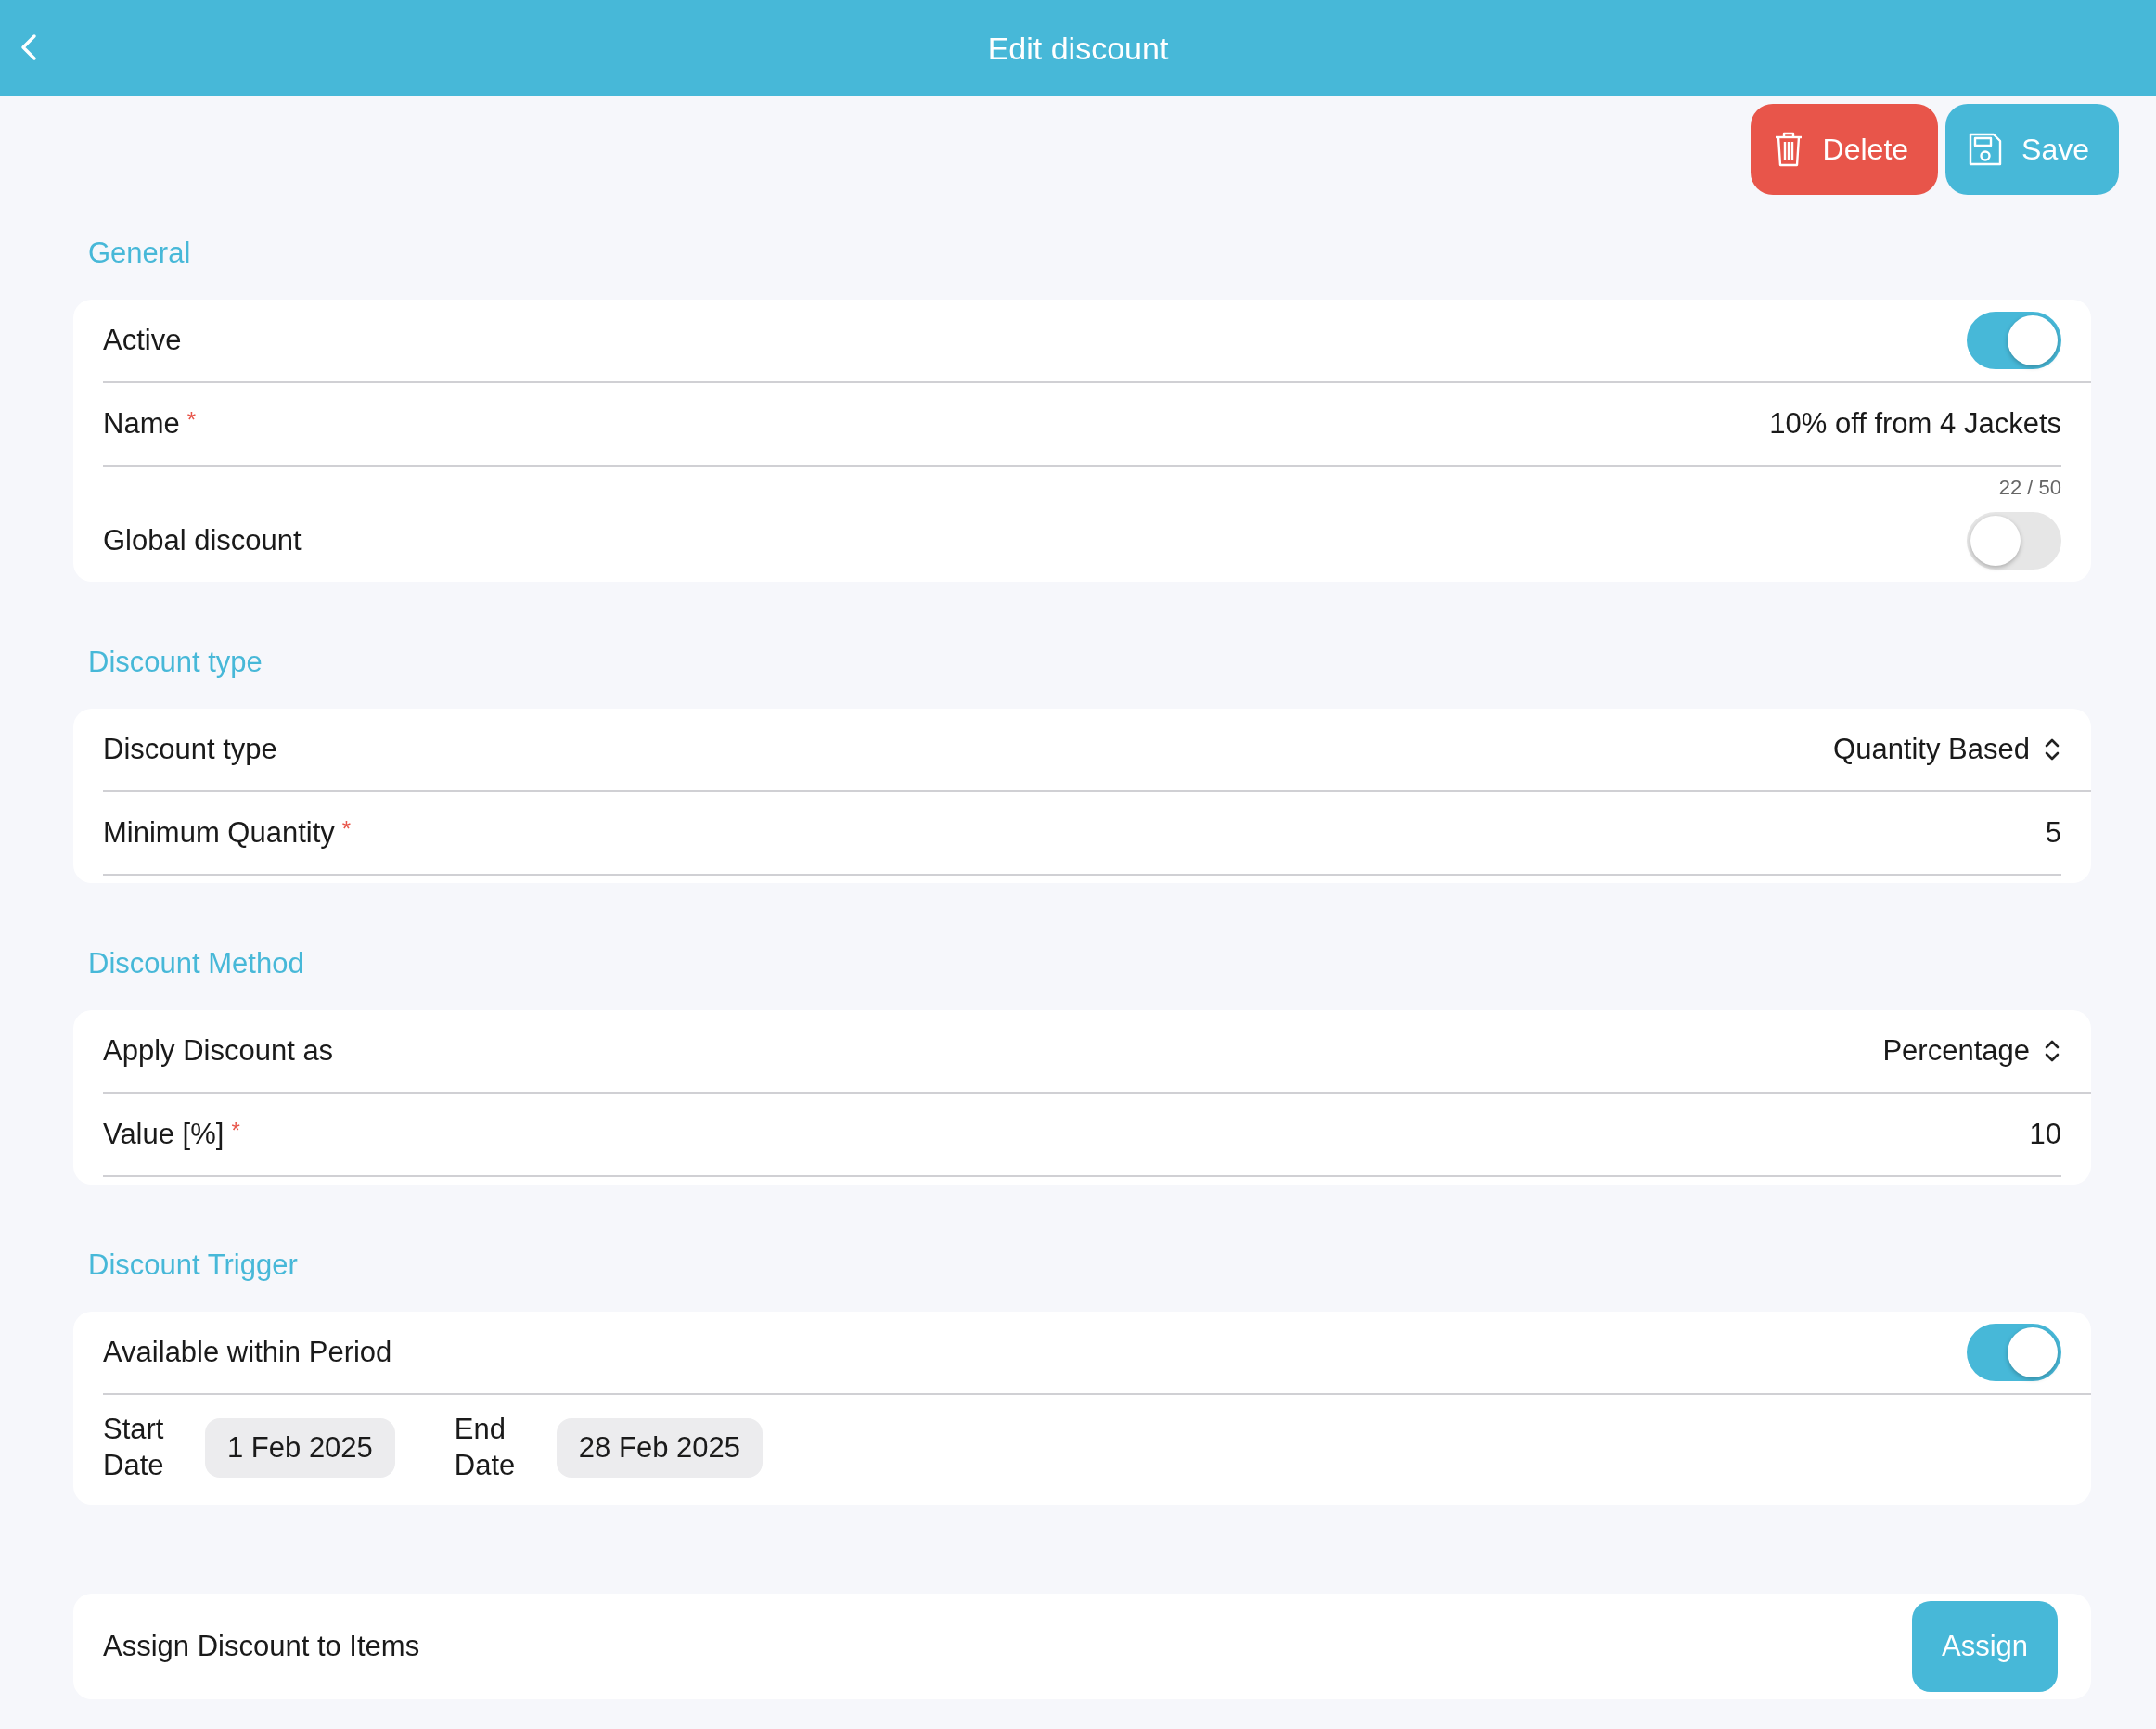 The image size is (2156, 1729). Describe the element at coordinates (1947, 749) in the screenshot. I see `select-dropdown: Quantity Based` at that location.